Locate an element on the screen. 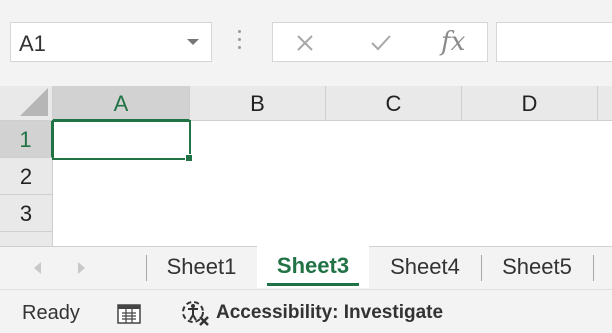 This screenshot has height=333, width=612. tab-sheet3: Sheet3 is located at coordinates (313, 267).